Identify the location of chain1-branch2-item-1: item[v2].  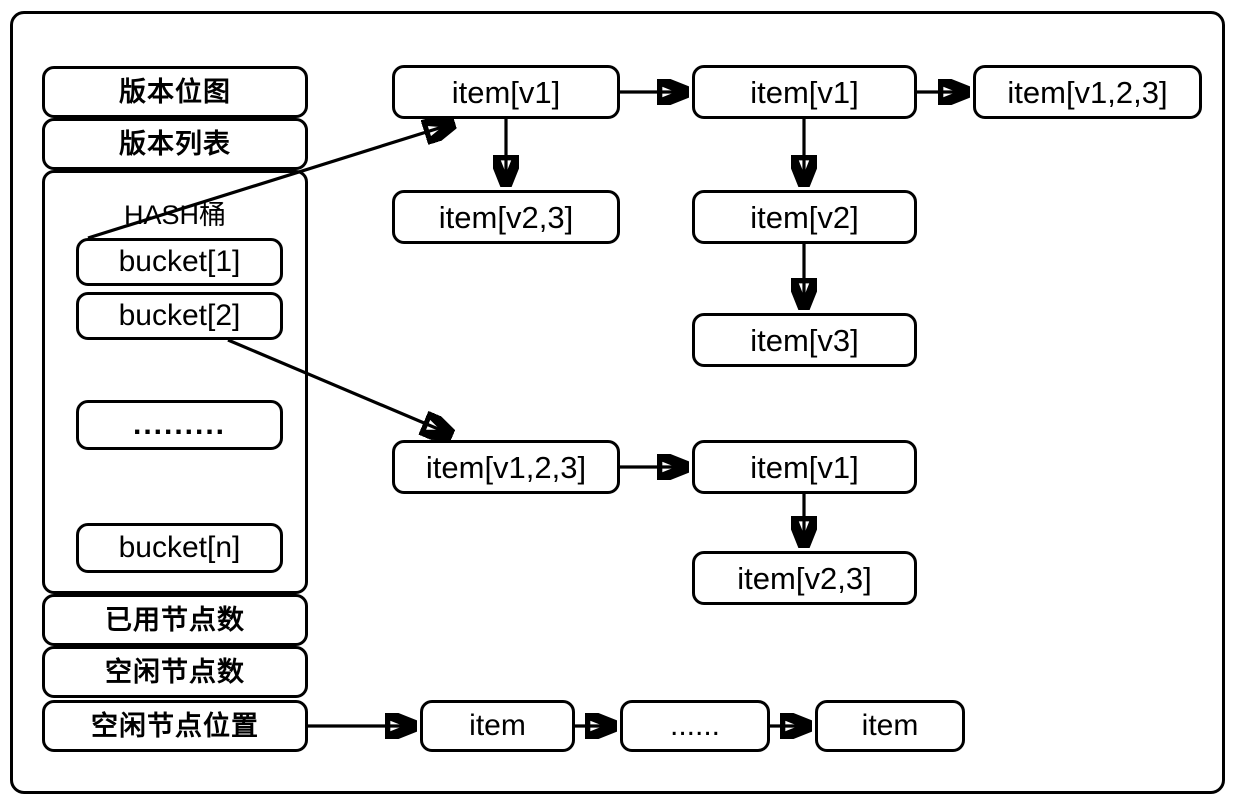
(804, 217).